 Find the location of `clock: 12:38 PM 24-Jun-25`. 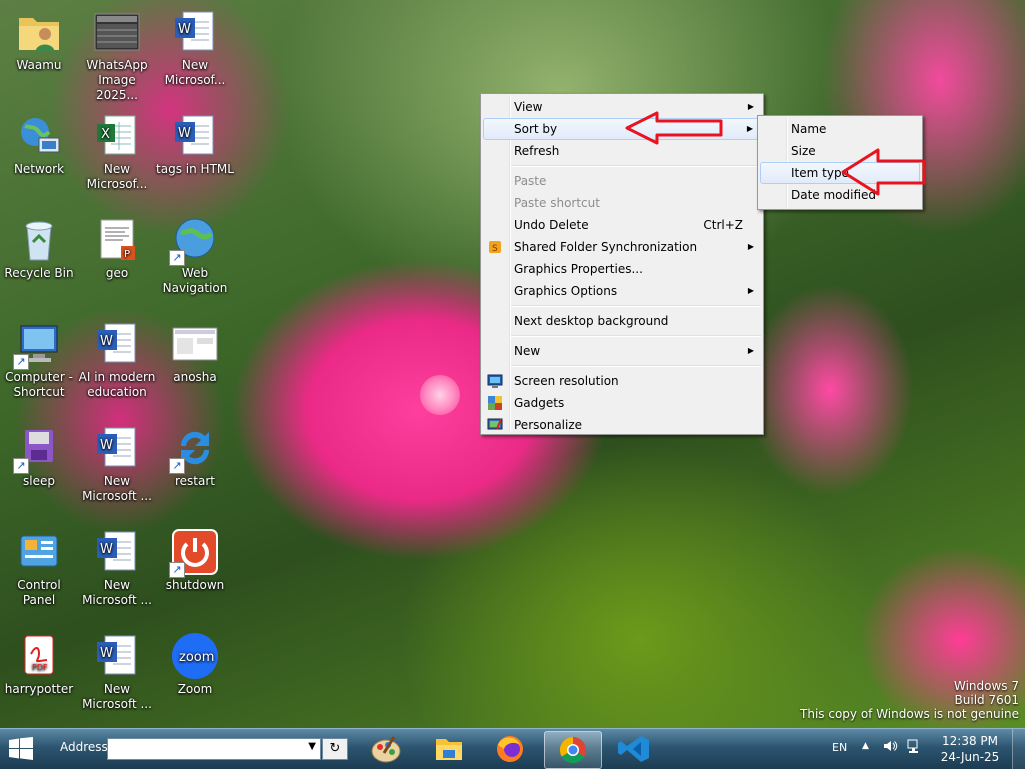

clock: 12:38 PM 24-Jun-25 is located at coordinates (970, 749).